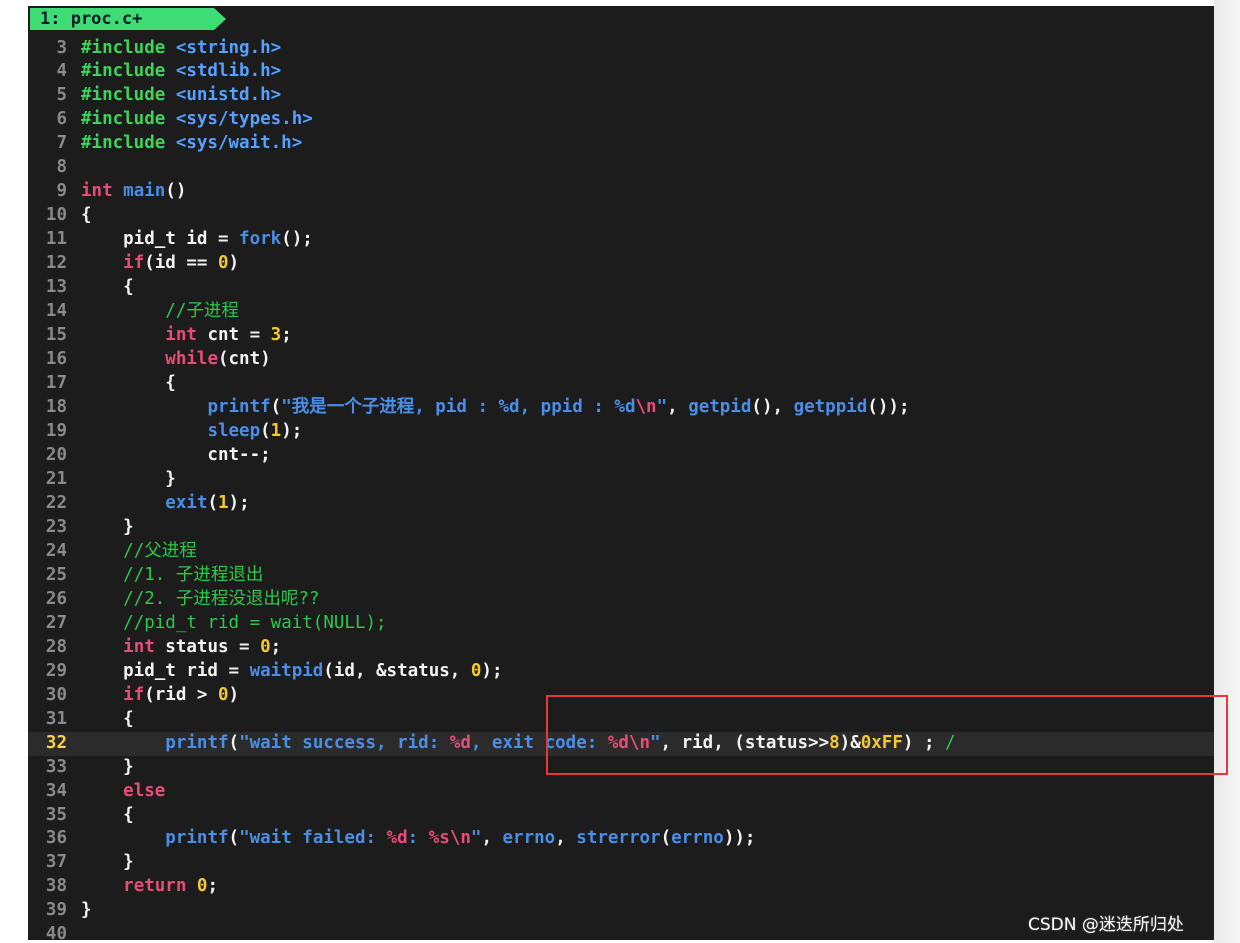 This screenshot has height=943, width=1240. I want to click on line-content: #include <string.h>, so click(181, 48).